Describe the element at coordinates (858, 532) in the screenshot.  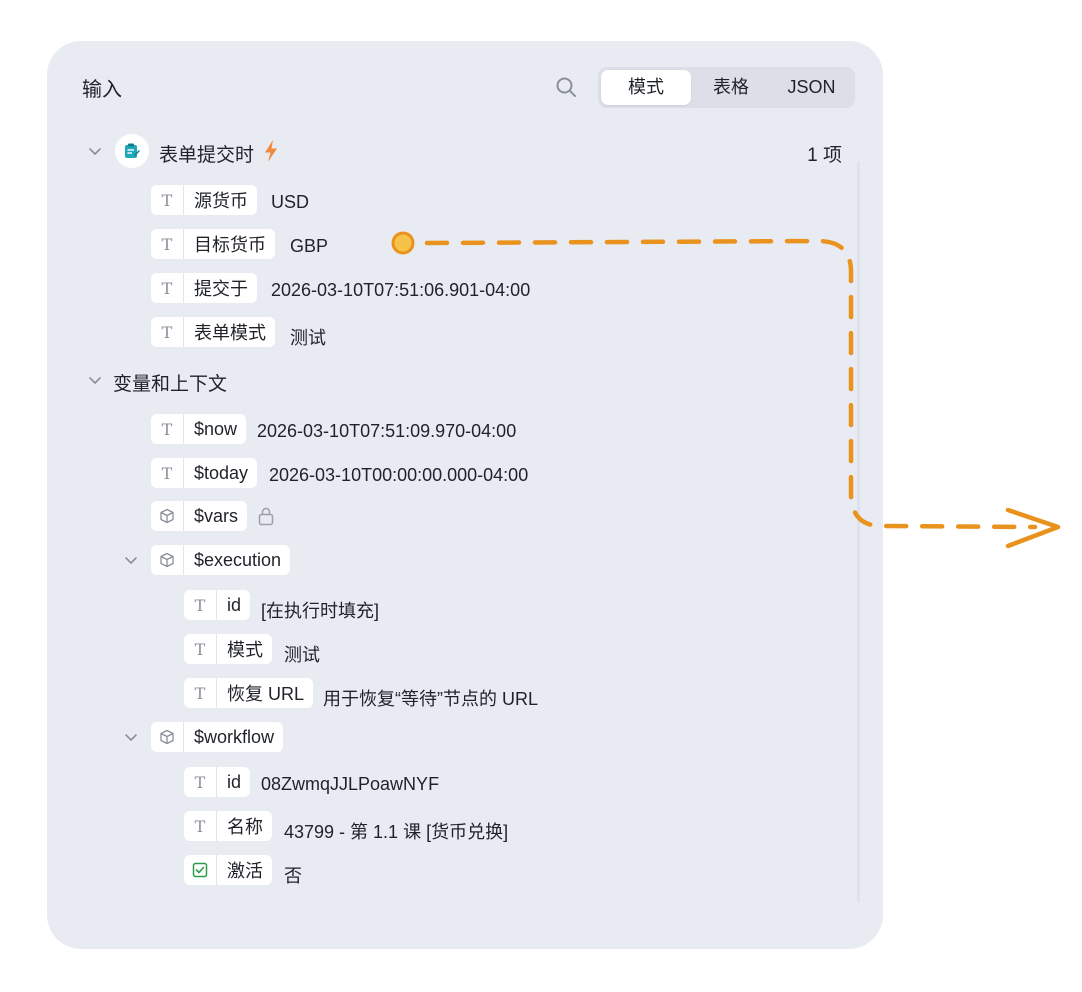
I see `scrollbar` at that location.